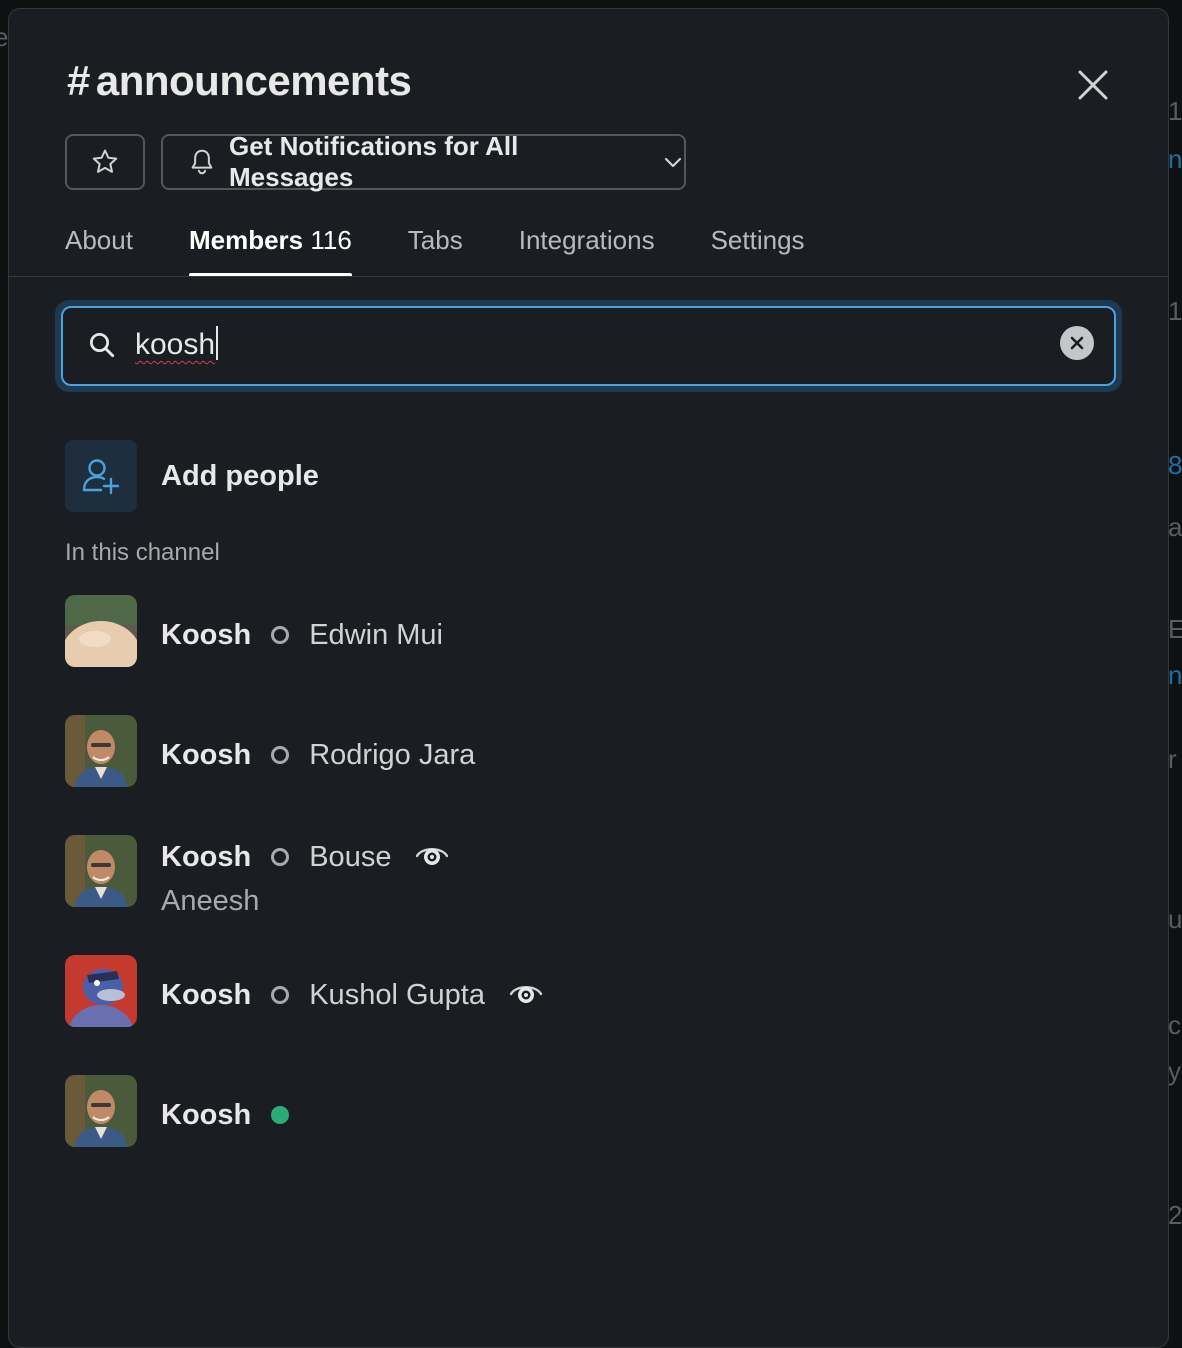  What do you see at coordinates (1175, 1071) in the screenshot?
I see `background-fragment: y:` at bounding box center [1175, 1071].